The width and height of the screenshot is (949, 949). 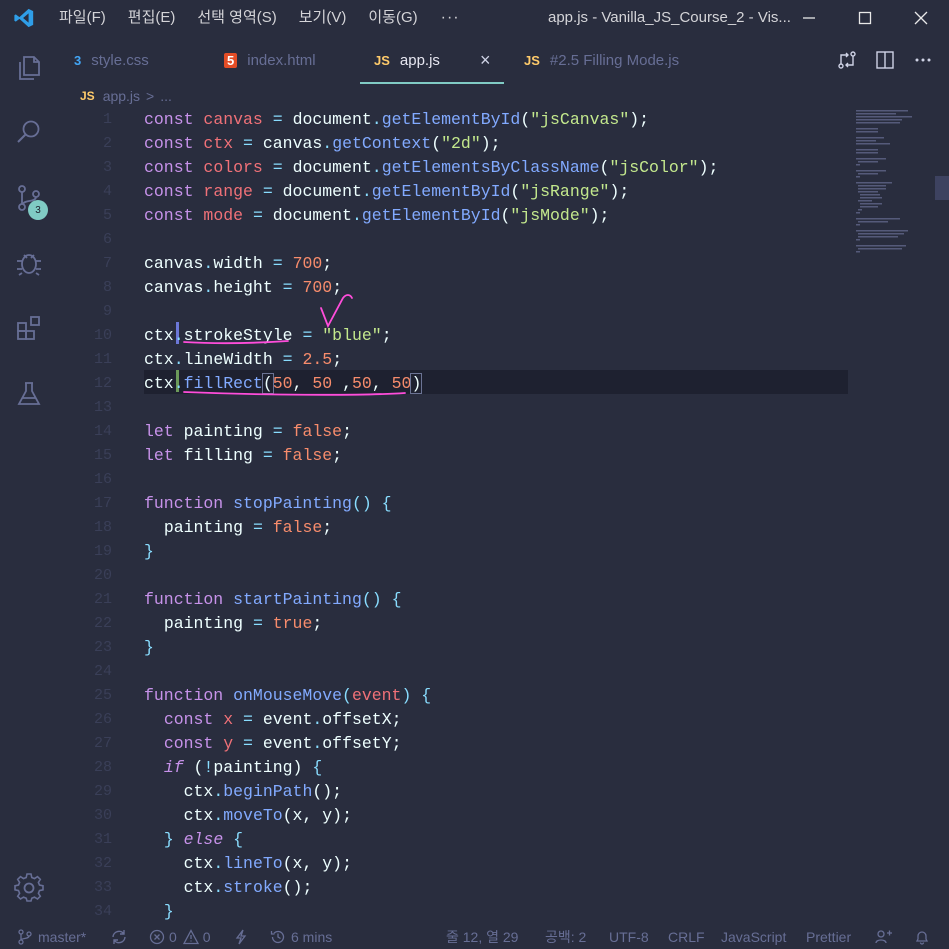 What do you see at coordinates (29, 480) in the screenshot?
I see `activity-bar: 3` at bounding box center [29, 480].